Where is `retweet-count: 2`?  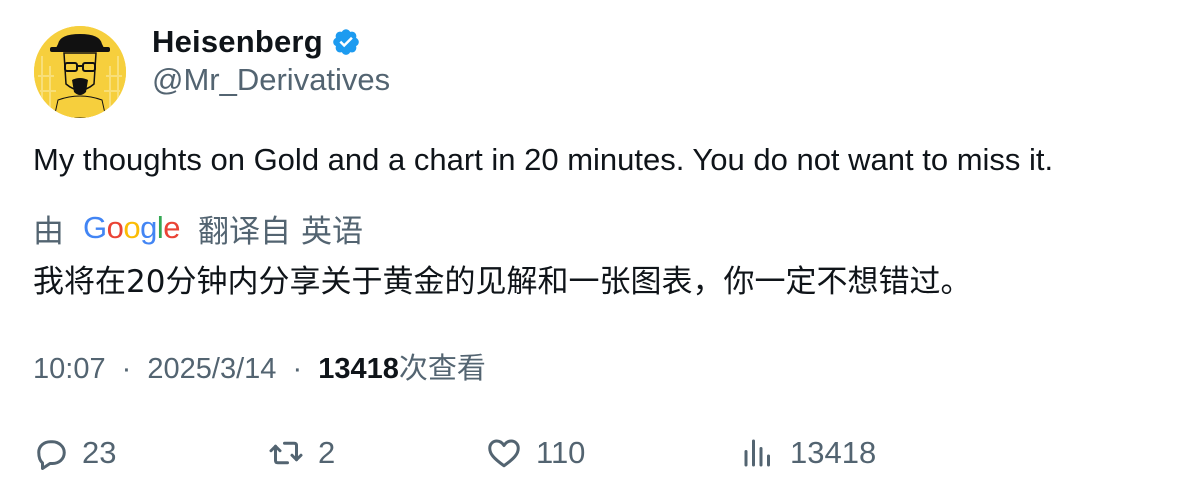 retweet-count: 2 is located at coordinates (327, 452).